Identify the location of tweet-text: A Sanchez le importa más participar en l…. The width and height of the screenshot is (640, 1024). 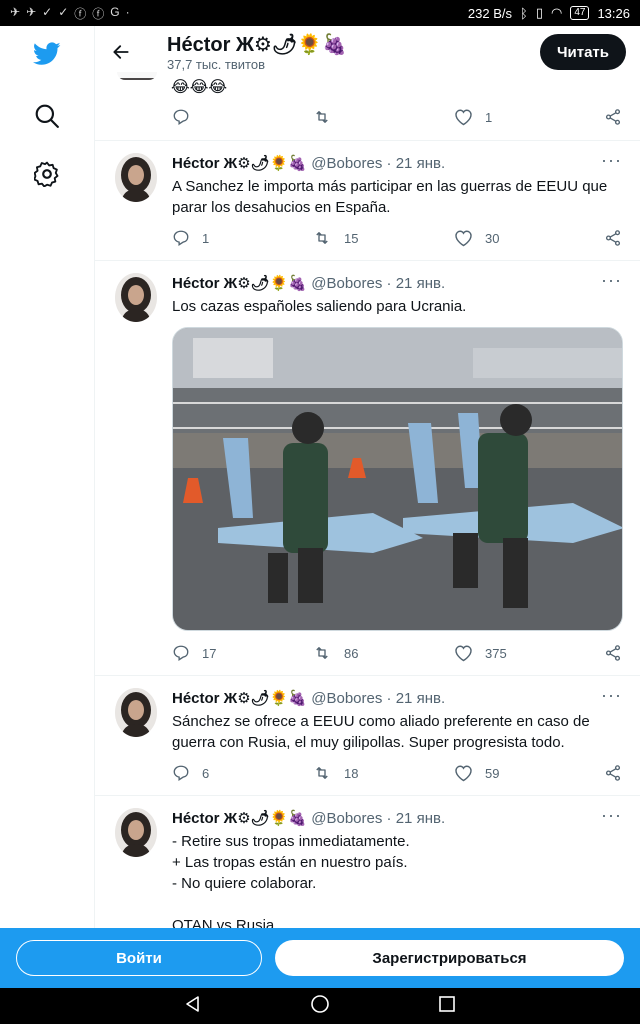
(390, 197).